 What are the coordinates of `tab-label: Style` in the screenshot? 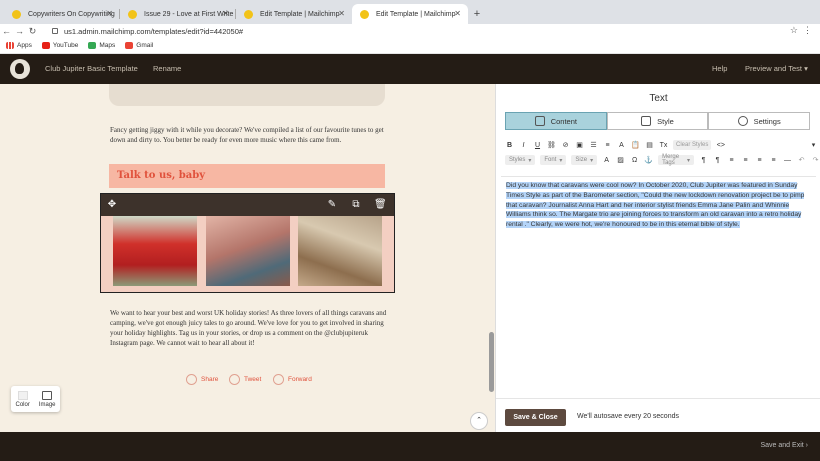 It's located at (665, 121).